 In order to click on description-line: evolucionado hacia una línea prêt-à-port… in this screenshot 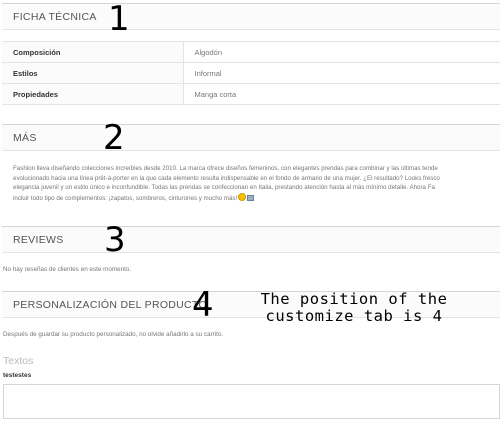, I will do `click(226, 178)`.